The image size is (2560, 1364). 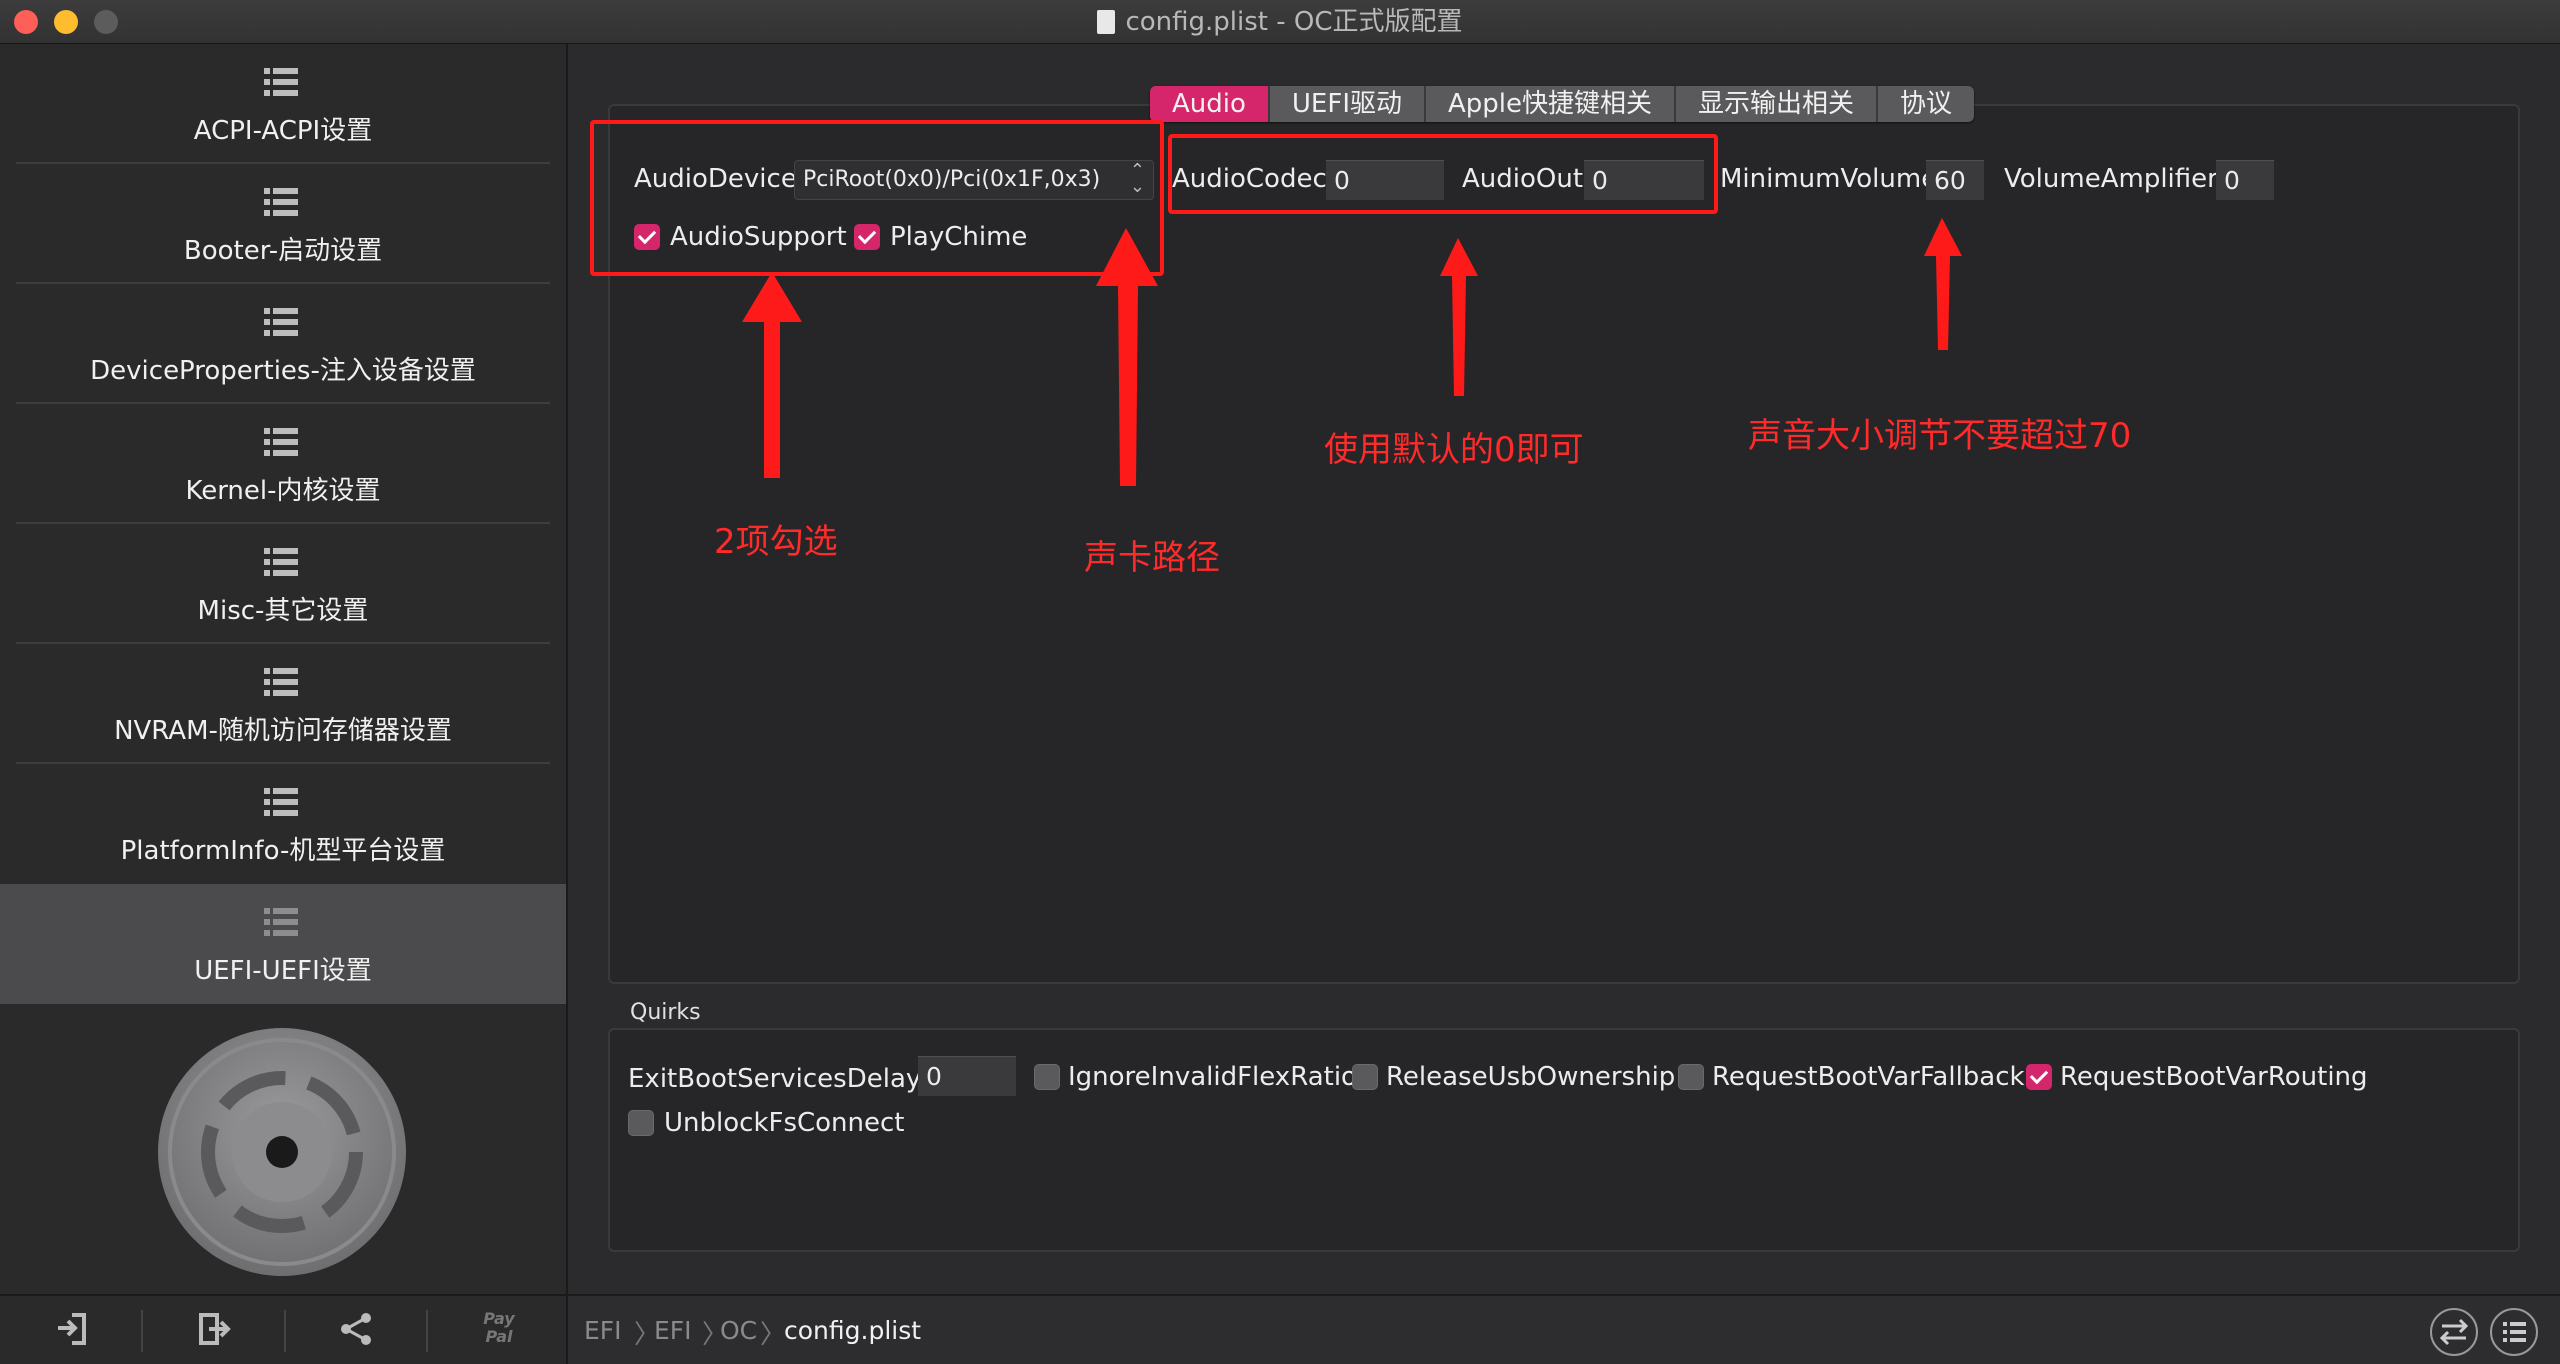 I want to click on swap-button, so click(x=2454, y=1332).